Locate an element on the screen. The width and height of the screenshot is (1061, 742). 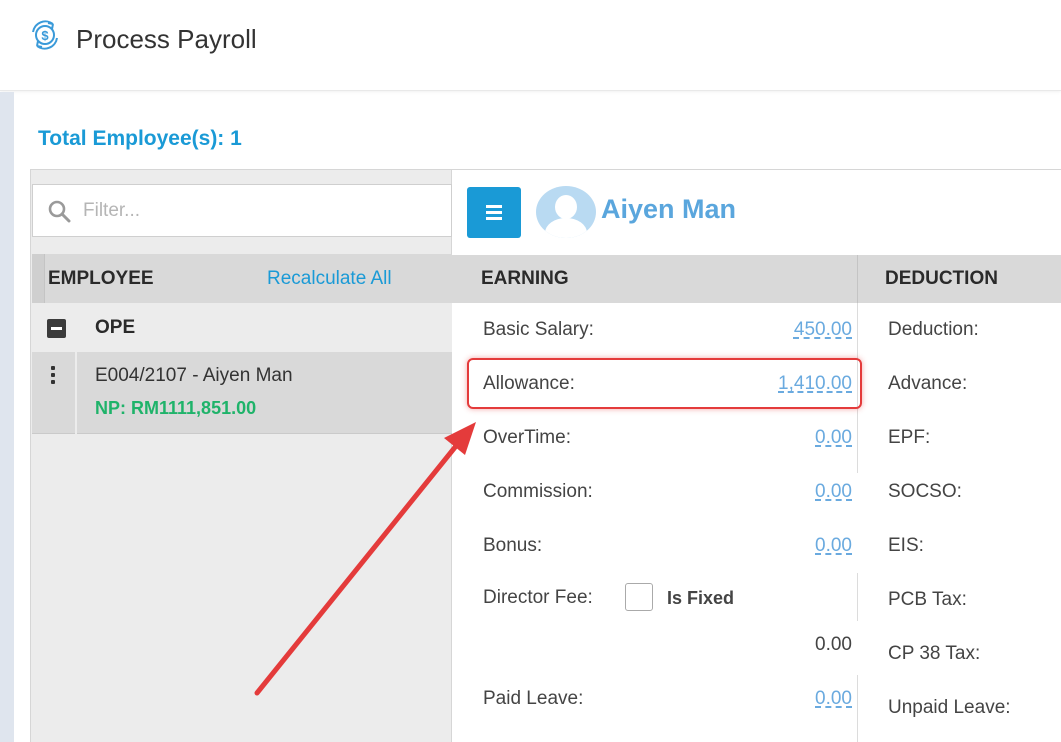
highlight-box is located at coordinates (664, 383).